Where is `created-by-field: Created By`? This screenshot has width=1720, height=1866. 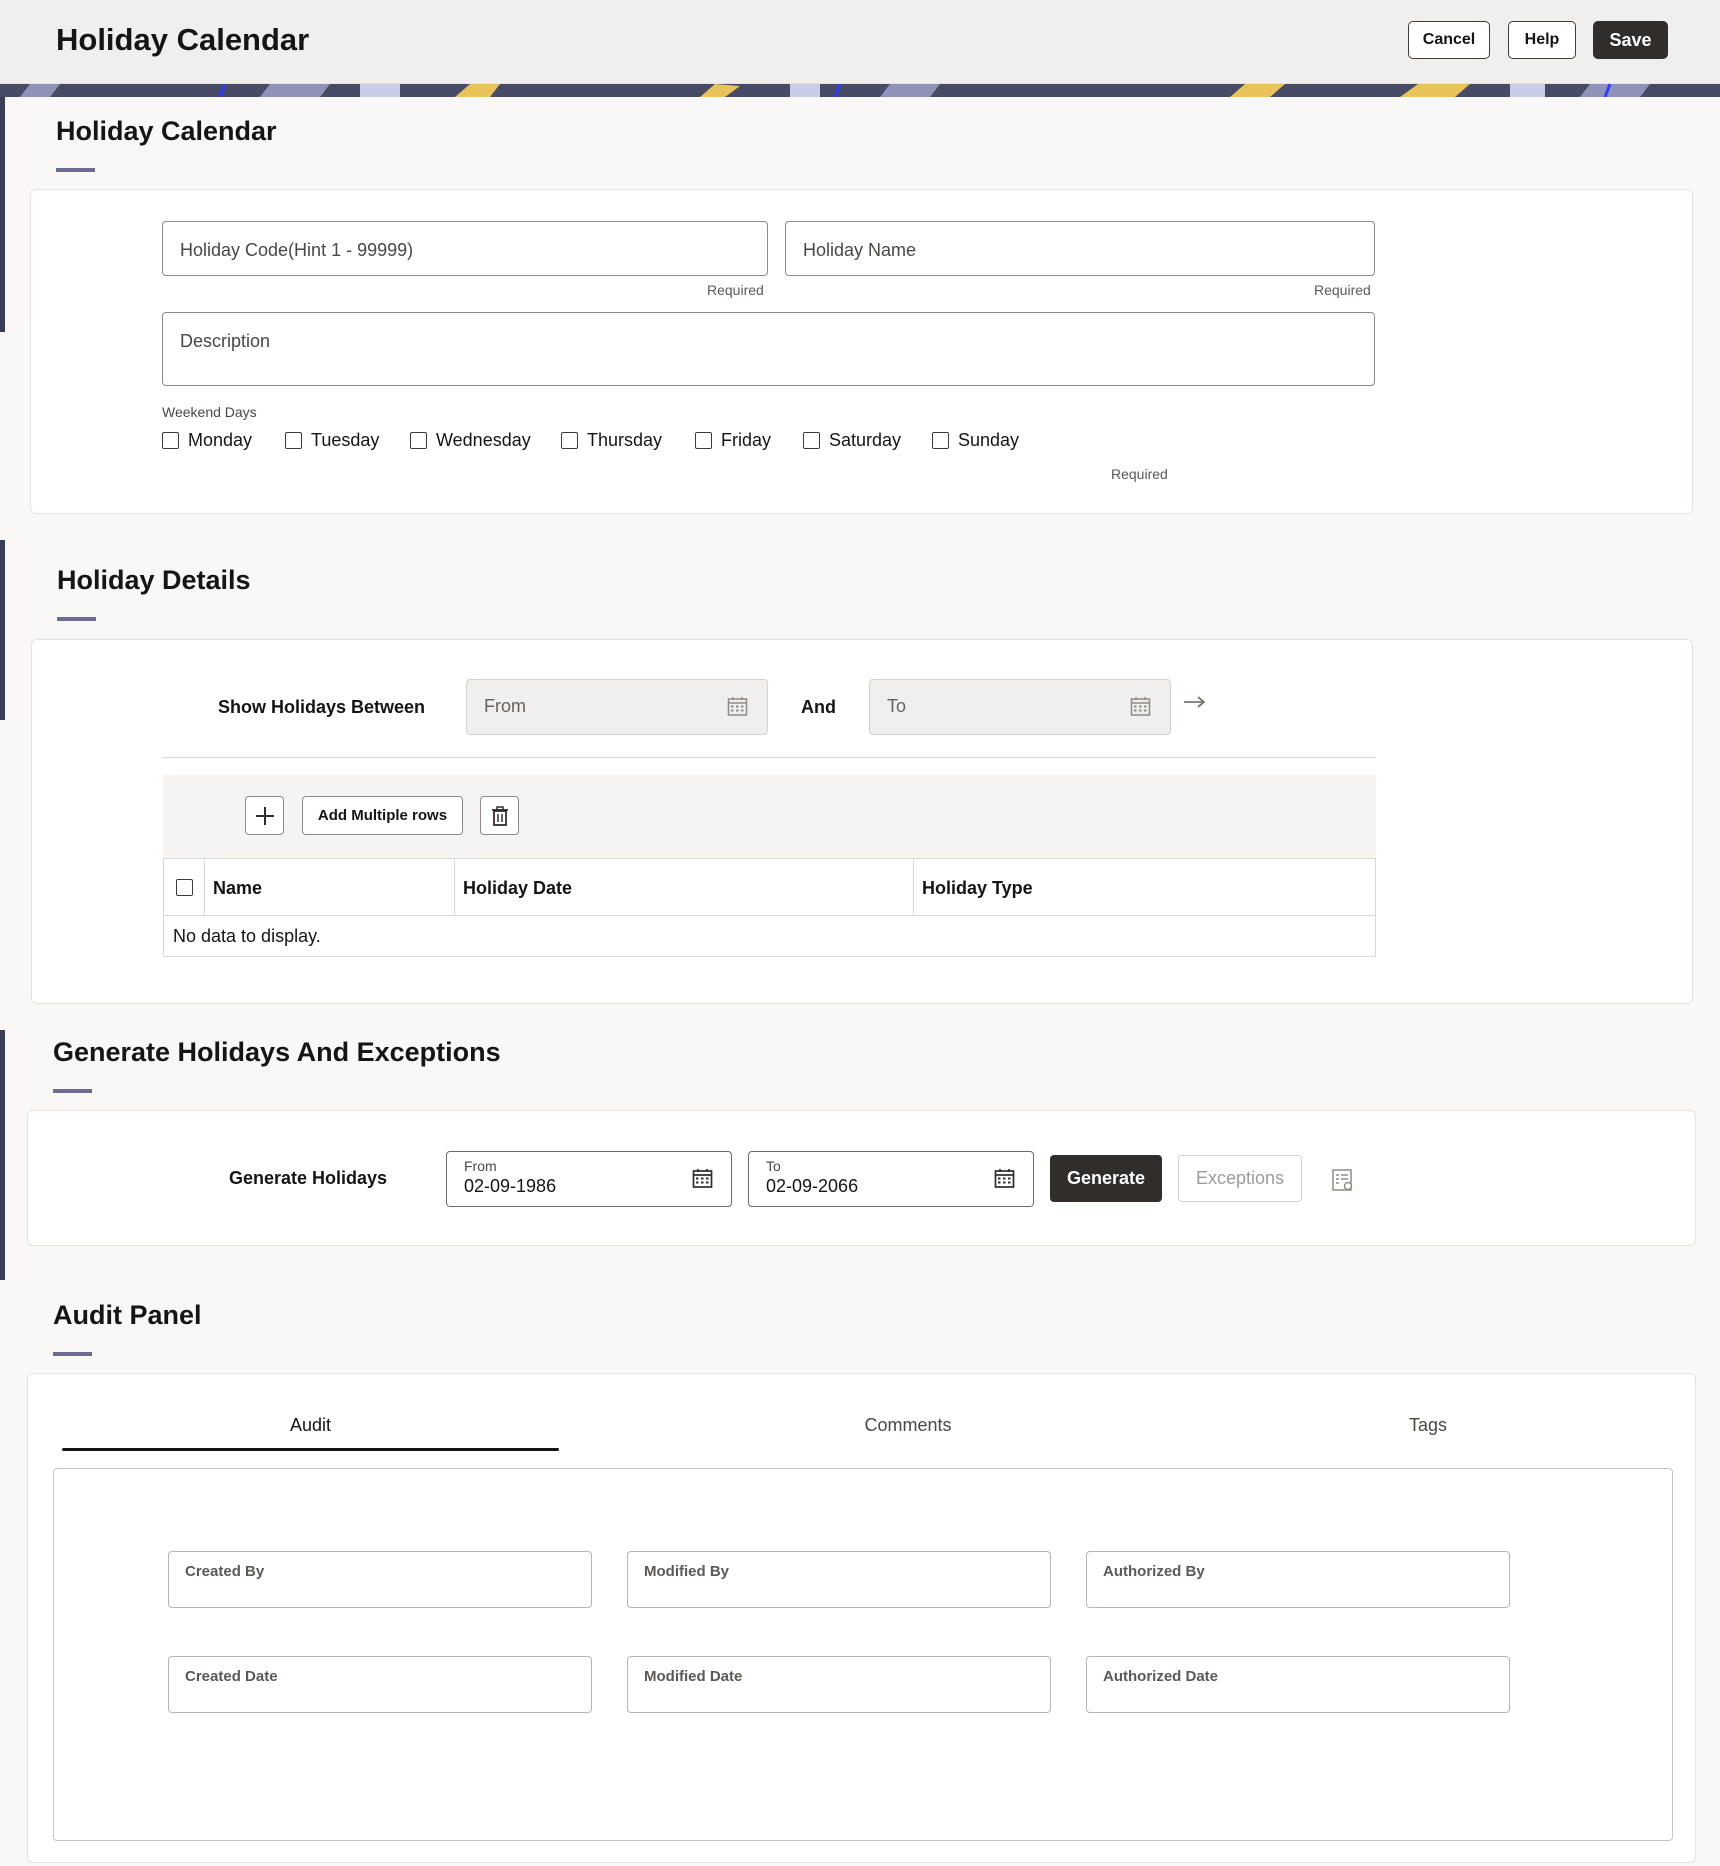
created-by-field: Created By is located at coordinates (380, 1579).